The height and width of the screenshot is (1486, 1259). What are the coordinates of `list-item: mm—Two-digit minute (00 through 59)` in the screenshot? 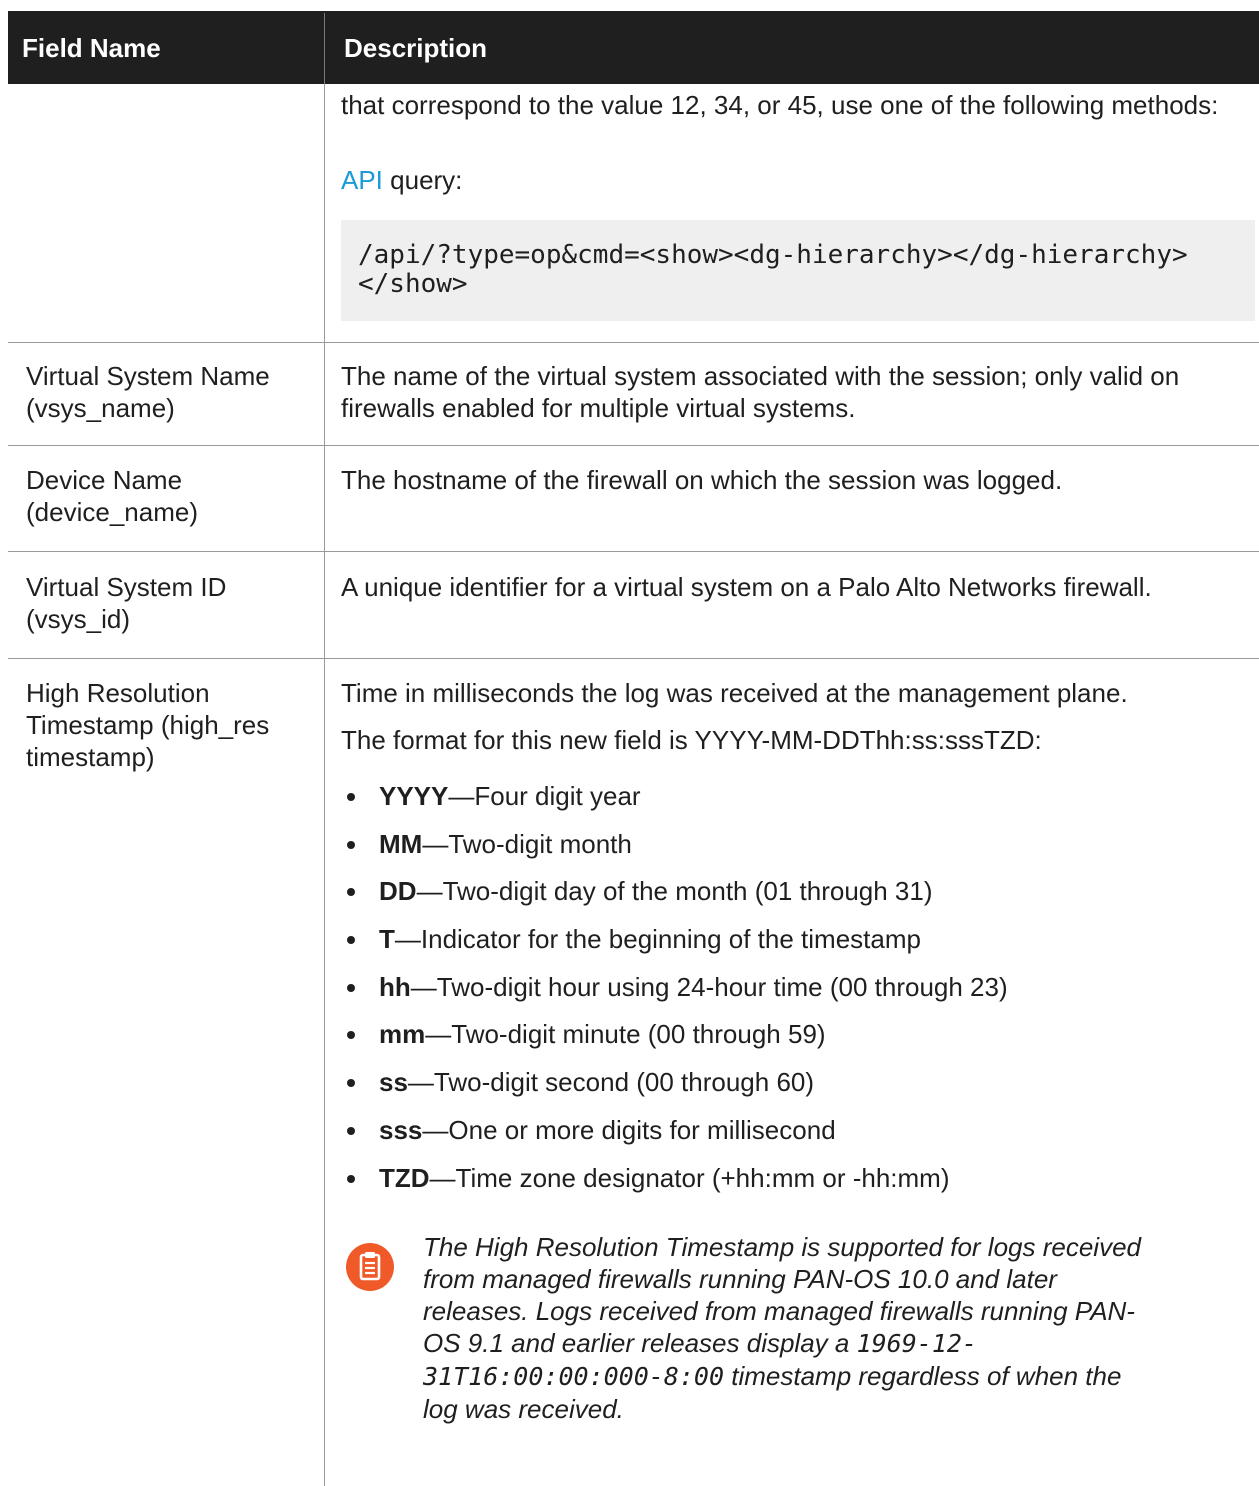 It's located at (791, 1042).